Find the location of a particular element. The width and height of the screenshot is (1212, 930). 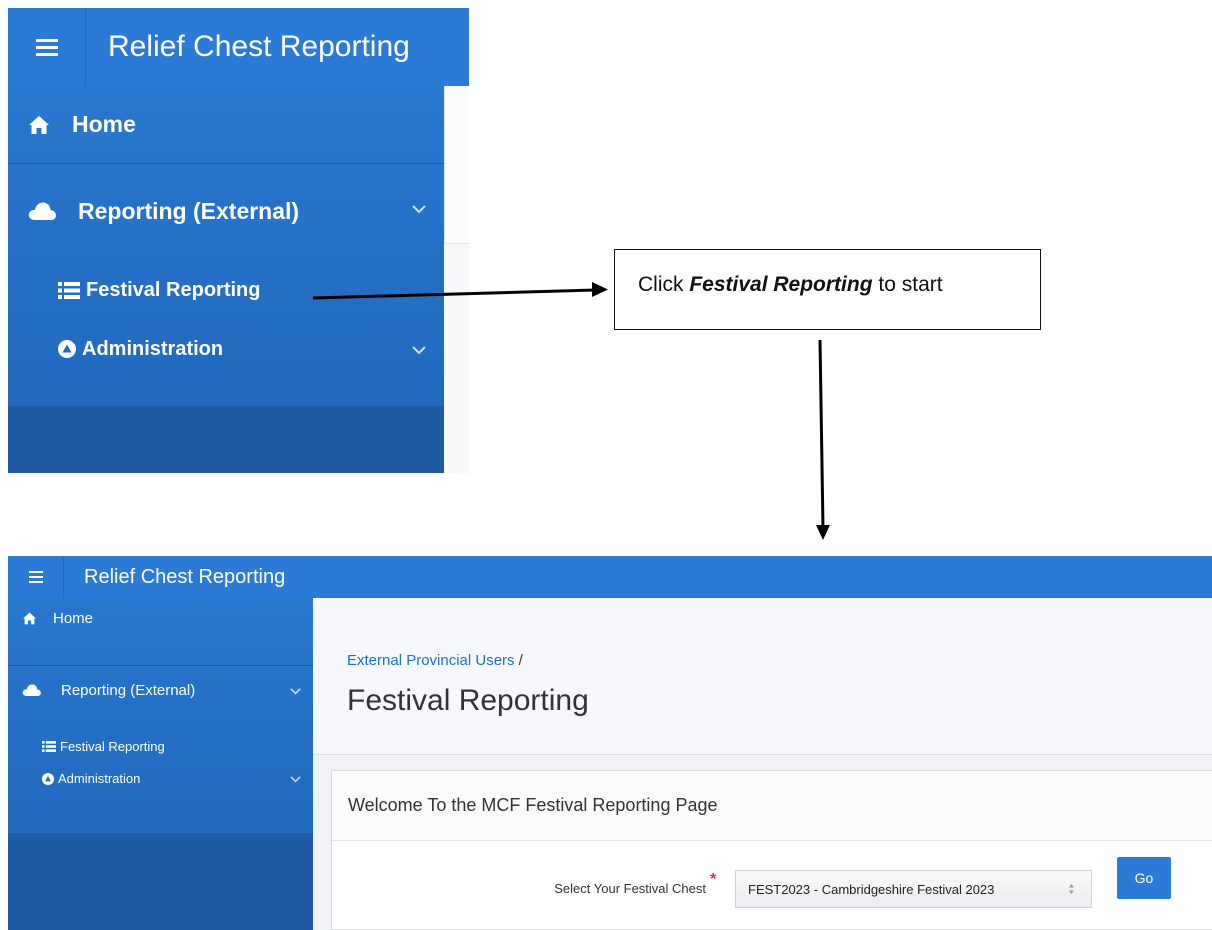

sidebar-item-label: Festival Reporting is located at coordinates (112, 746).